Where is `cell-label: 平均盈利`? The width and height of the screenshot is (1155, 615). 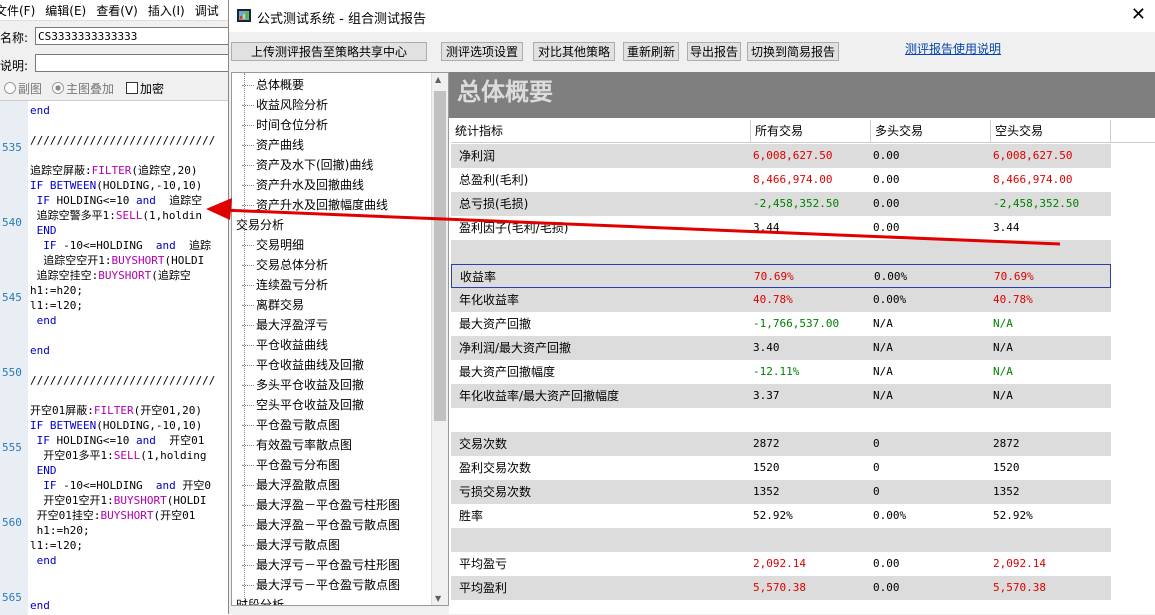
cell-label: 平均盈利 is located at coordinates (483, 588).